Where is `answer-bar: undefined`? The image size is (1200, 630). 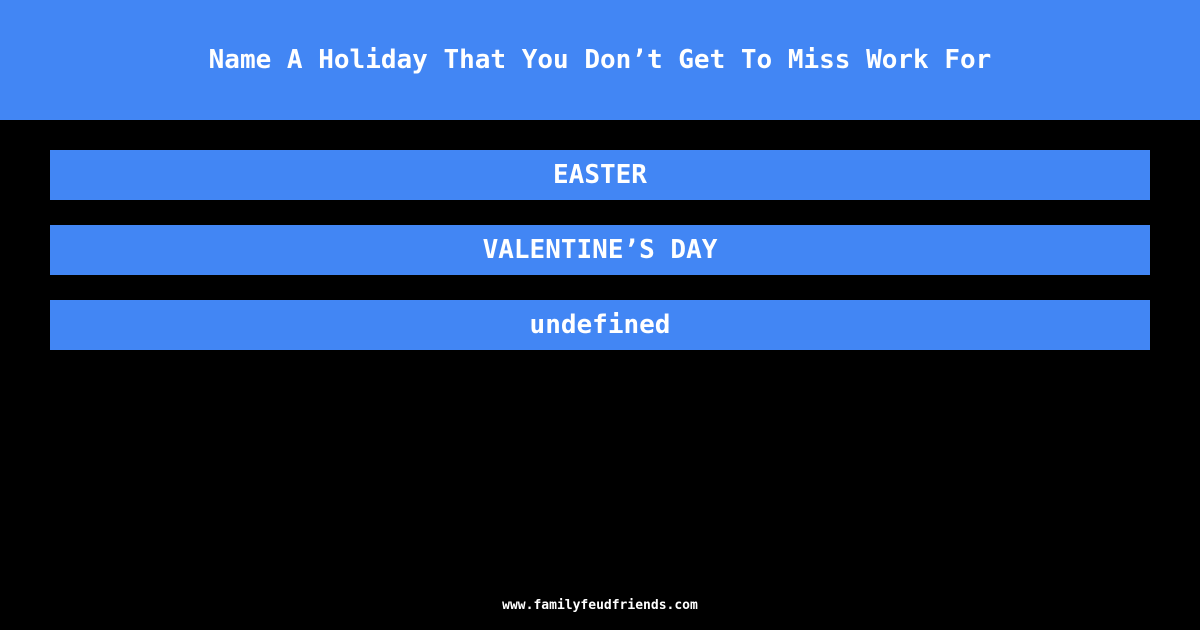 answer-bar: undefined is located at coordinates (600, 325).